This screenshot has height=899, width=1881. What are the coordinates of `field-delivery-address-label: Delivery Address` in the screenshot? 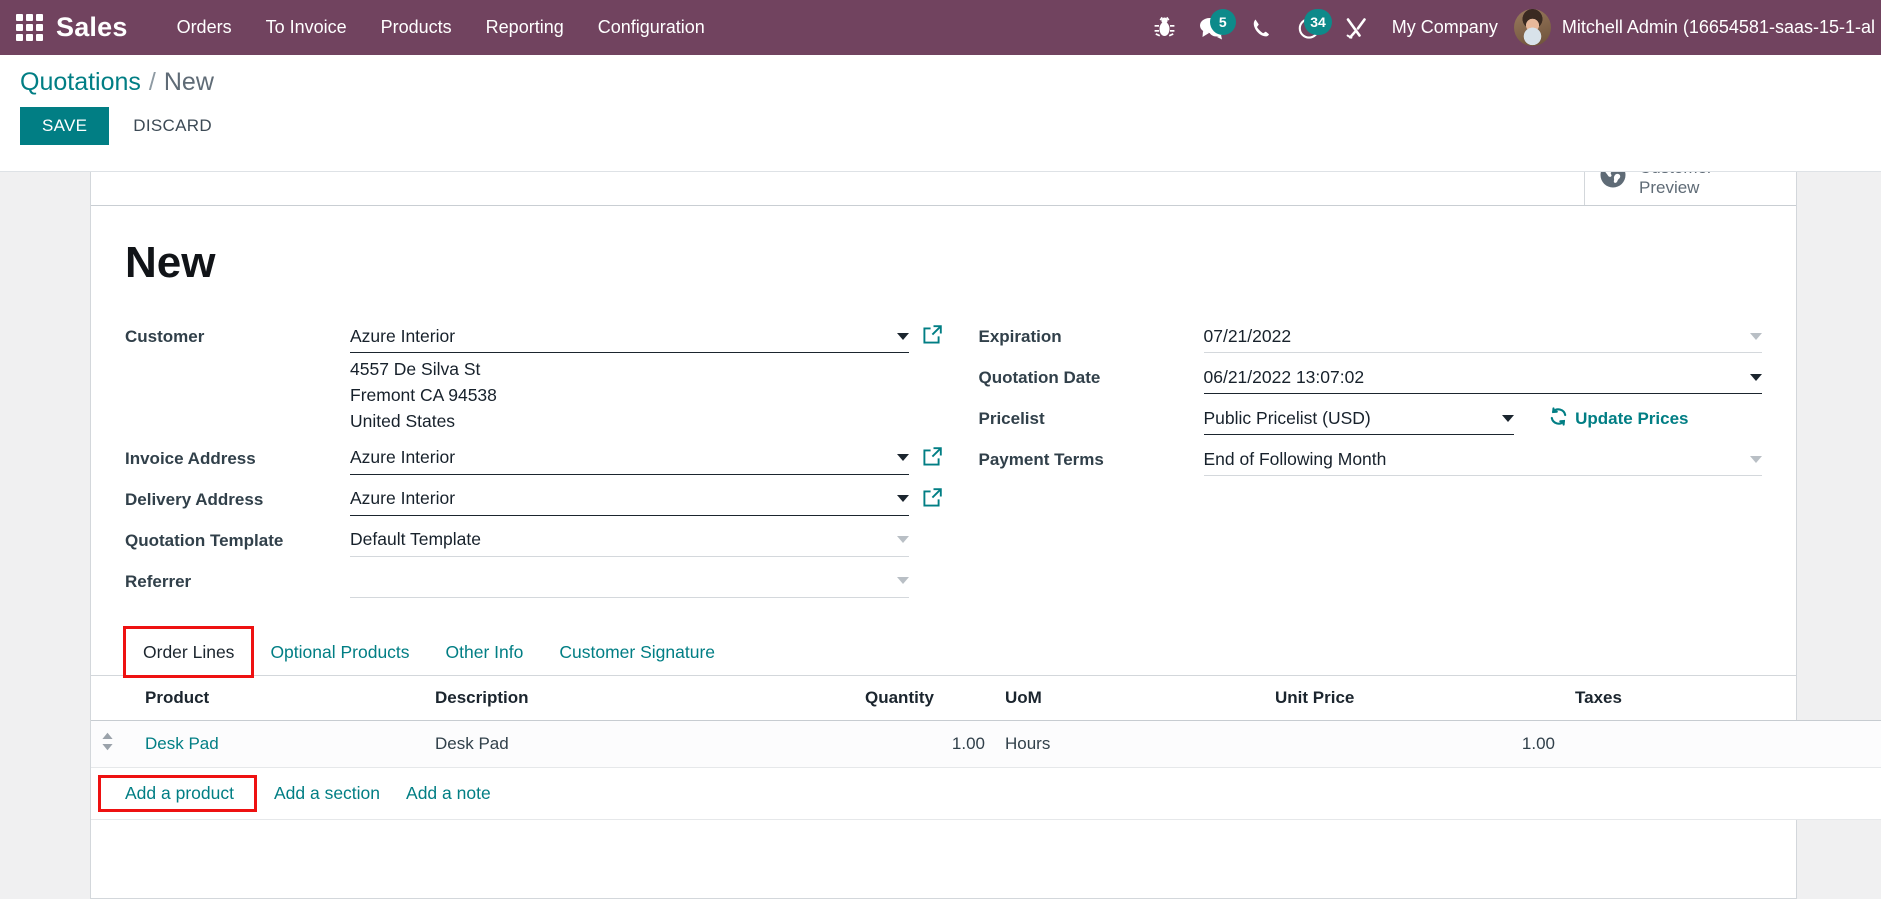 It's located at (194, 499).